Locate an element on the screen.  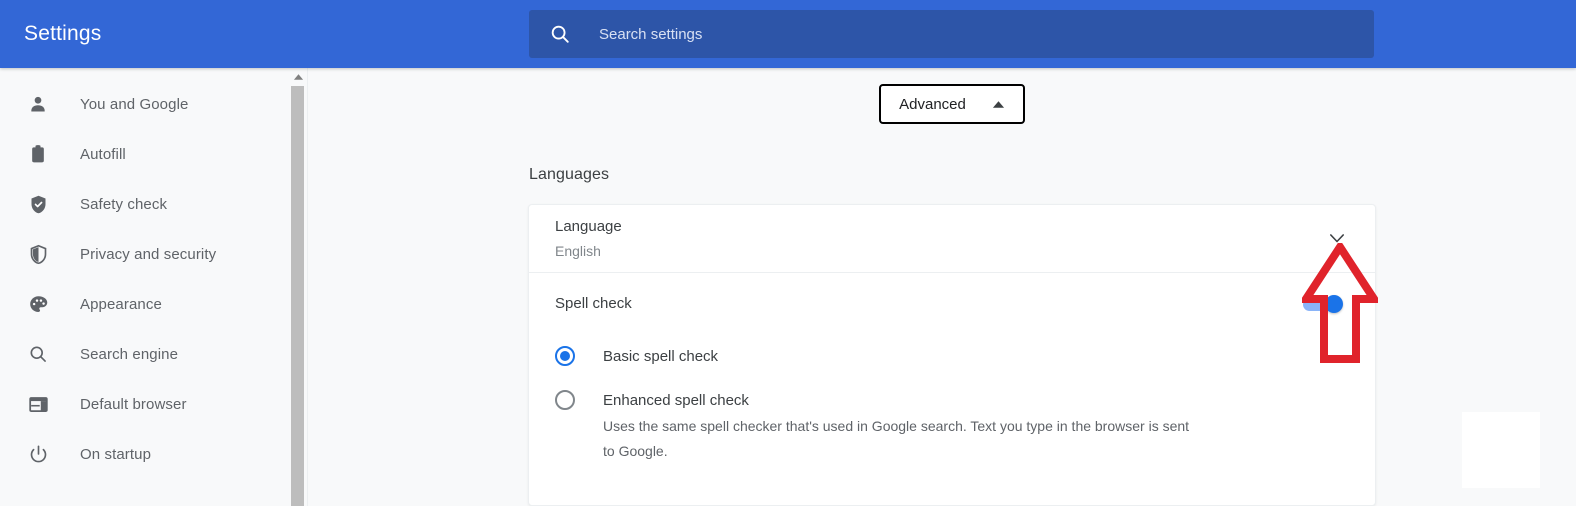
shield-half-icon is located at coordinates (38, 254).